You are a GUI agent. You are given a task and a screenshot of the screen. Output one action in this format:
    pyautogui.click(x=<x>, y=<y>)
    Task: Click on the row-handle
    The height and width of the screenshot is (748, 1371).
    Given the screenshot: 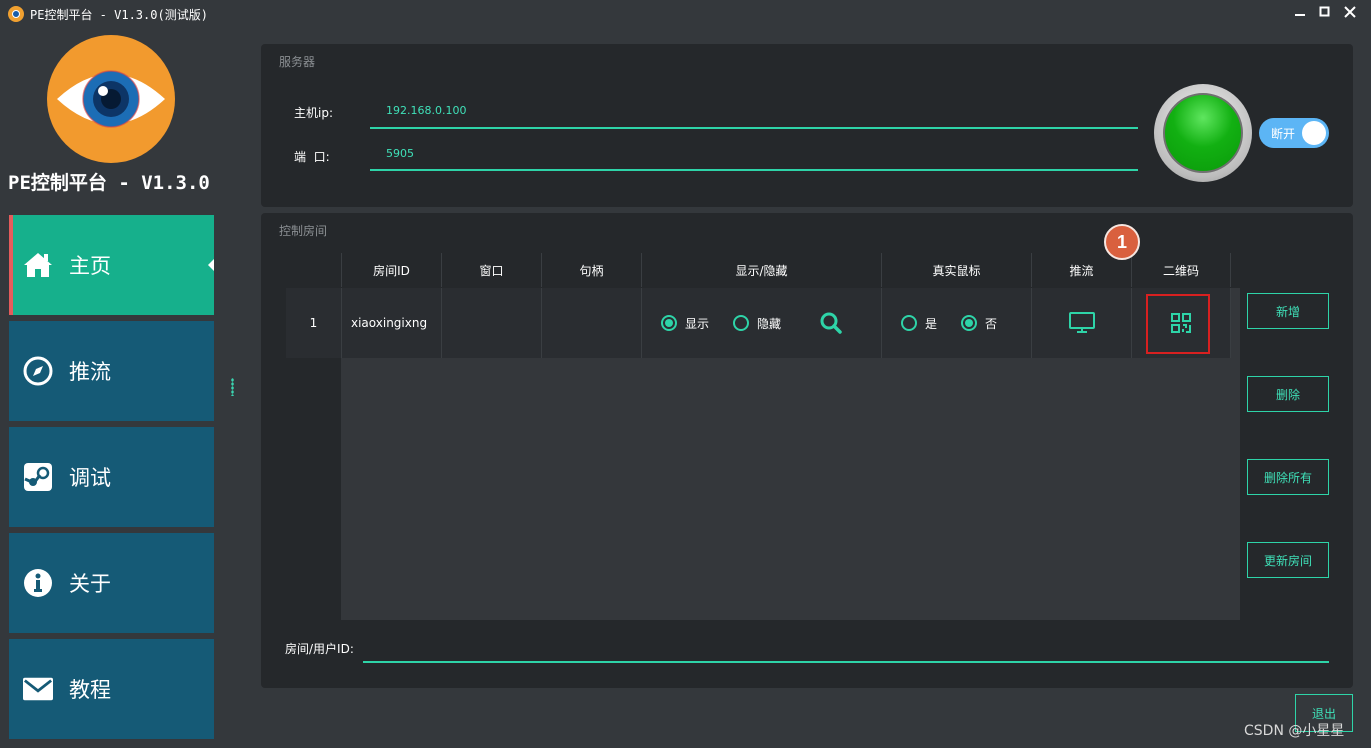 What is the action you would take?
    pyautogui.click(x=591, y=323)
    